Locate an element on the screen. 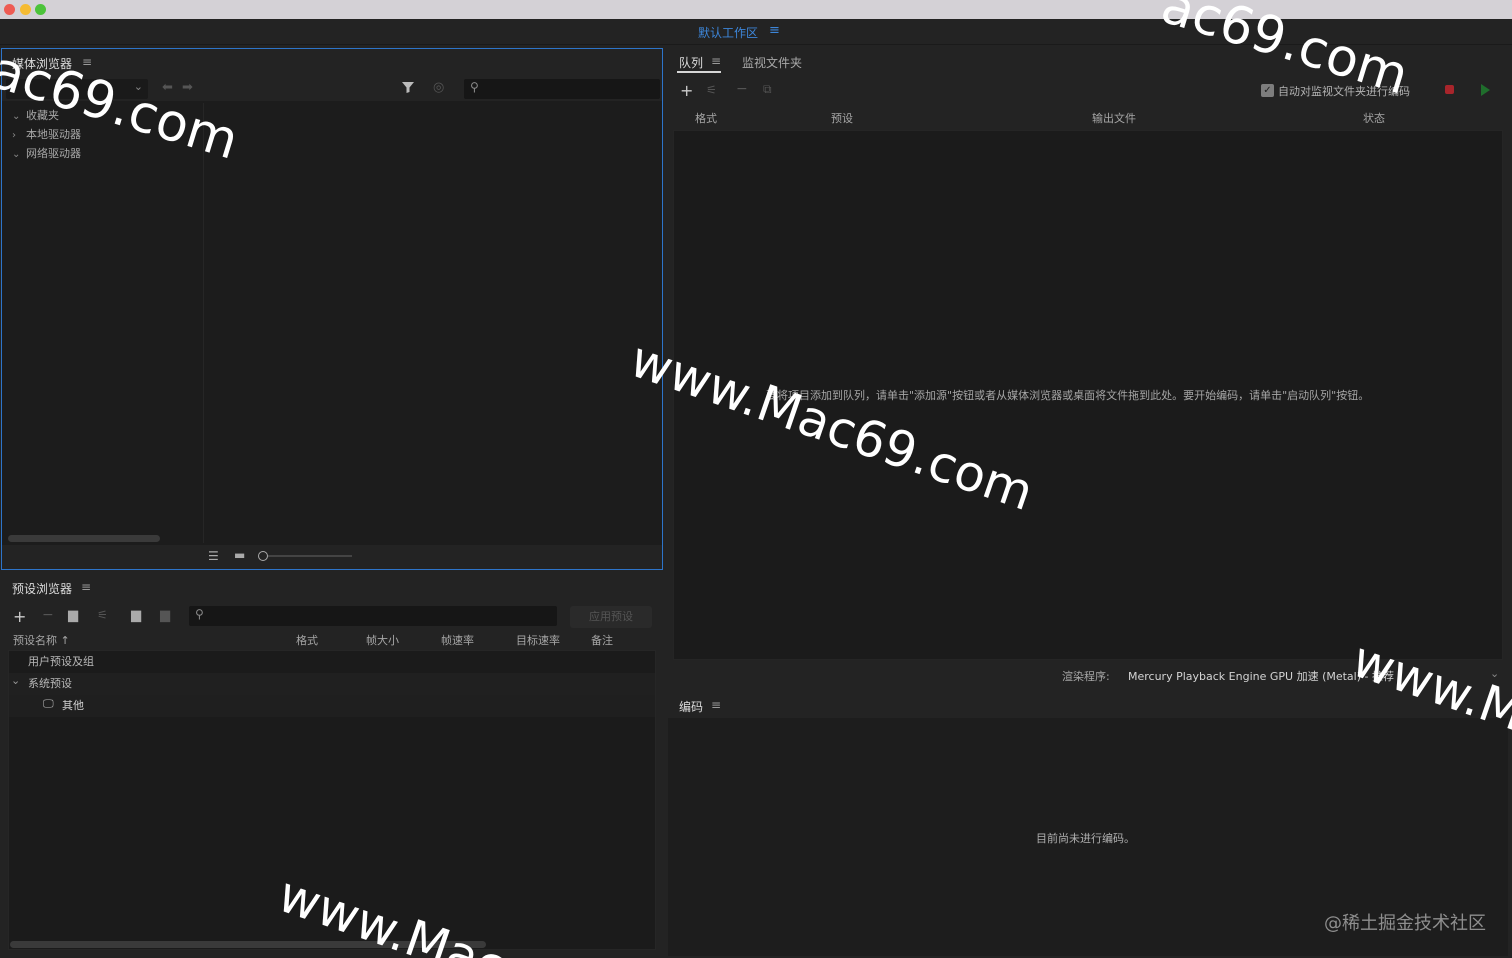 Image resolution: width=1512 pixels, height=958 pixels. export-preset-icon: ▆ is located at coordinates (165, 615).